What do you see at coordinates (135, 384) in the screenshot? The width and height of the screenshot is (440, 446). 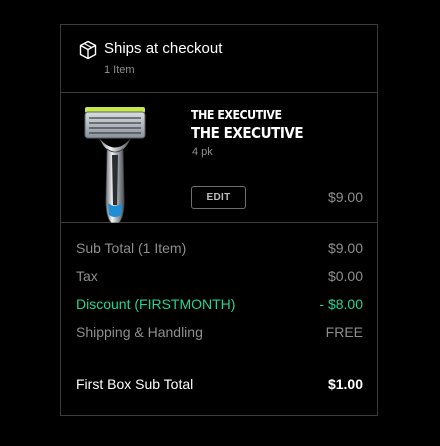 I see `total-label: First Box Sub Total` at bounding box center [135, 384].